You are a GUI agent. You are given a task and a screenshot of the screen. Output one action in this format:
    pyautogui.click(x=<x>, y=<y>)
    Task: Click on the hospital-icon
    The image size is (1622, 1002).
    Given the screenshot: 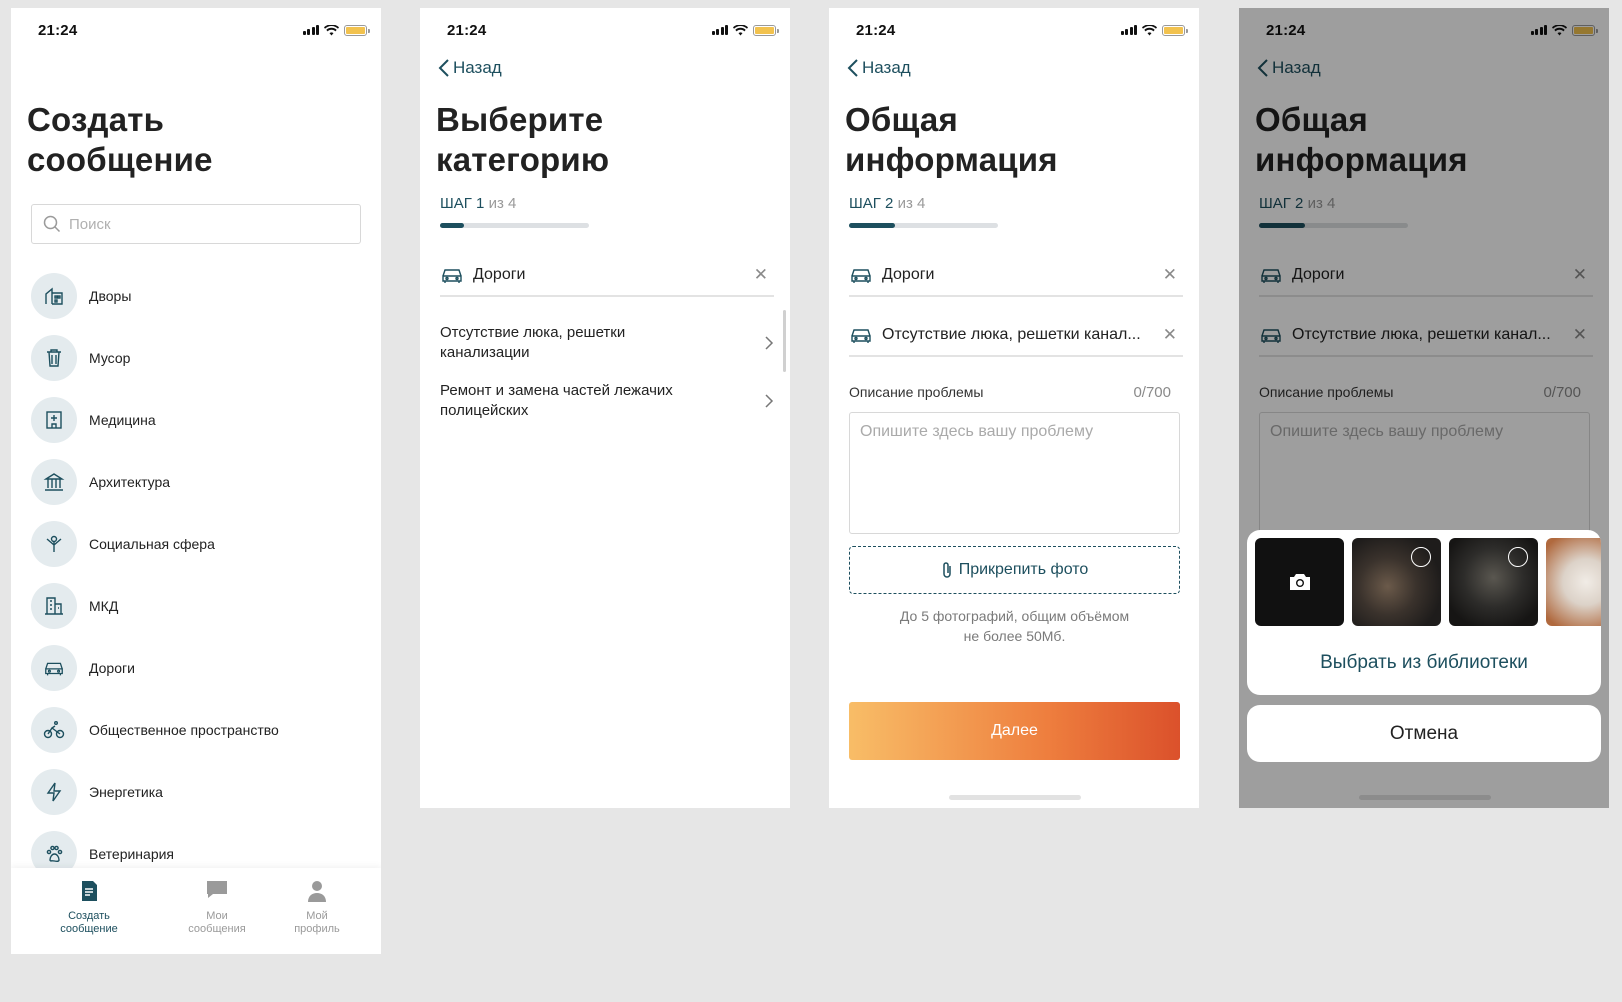 What is the action you would take?
    pyautogui.click(x=54, y=420)
    